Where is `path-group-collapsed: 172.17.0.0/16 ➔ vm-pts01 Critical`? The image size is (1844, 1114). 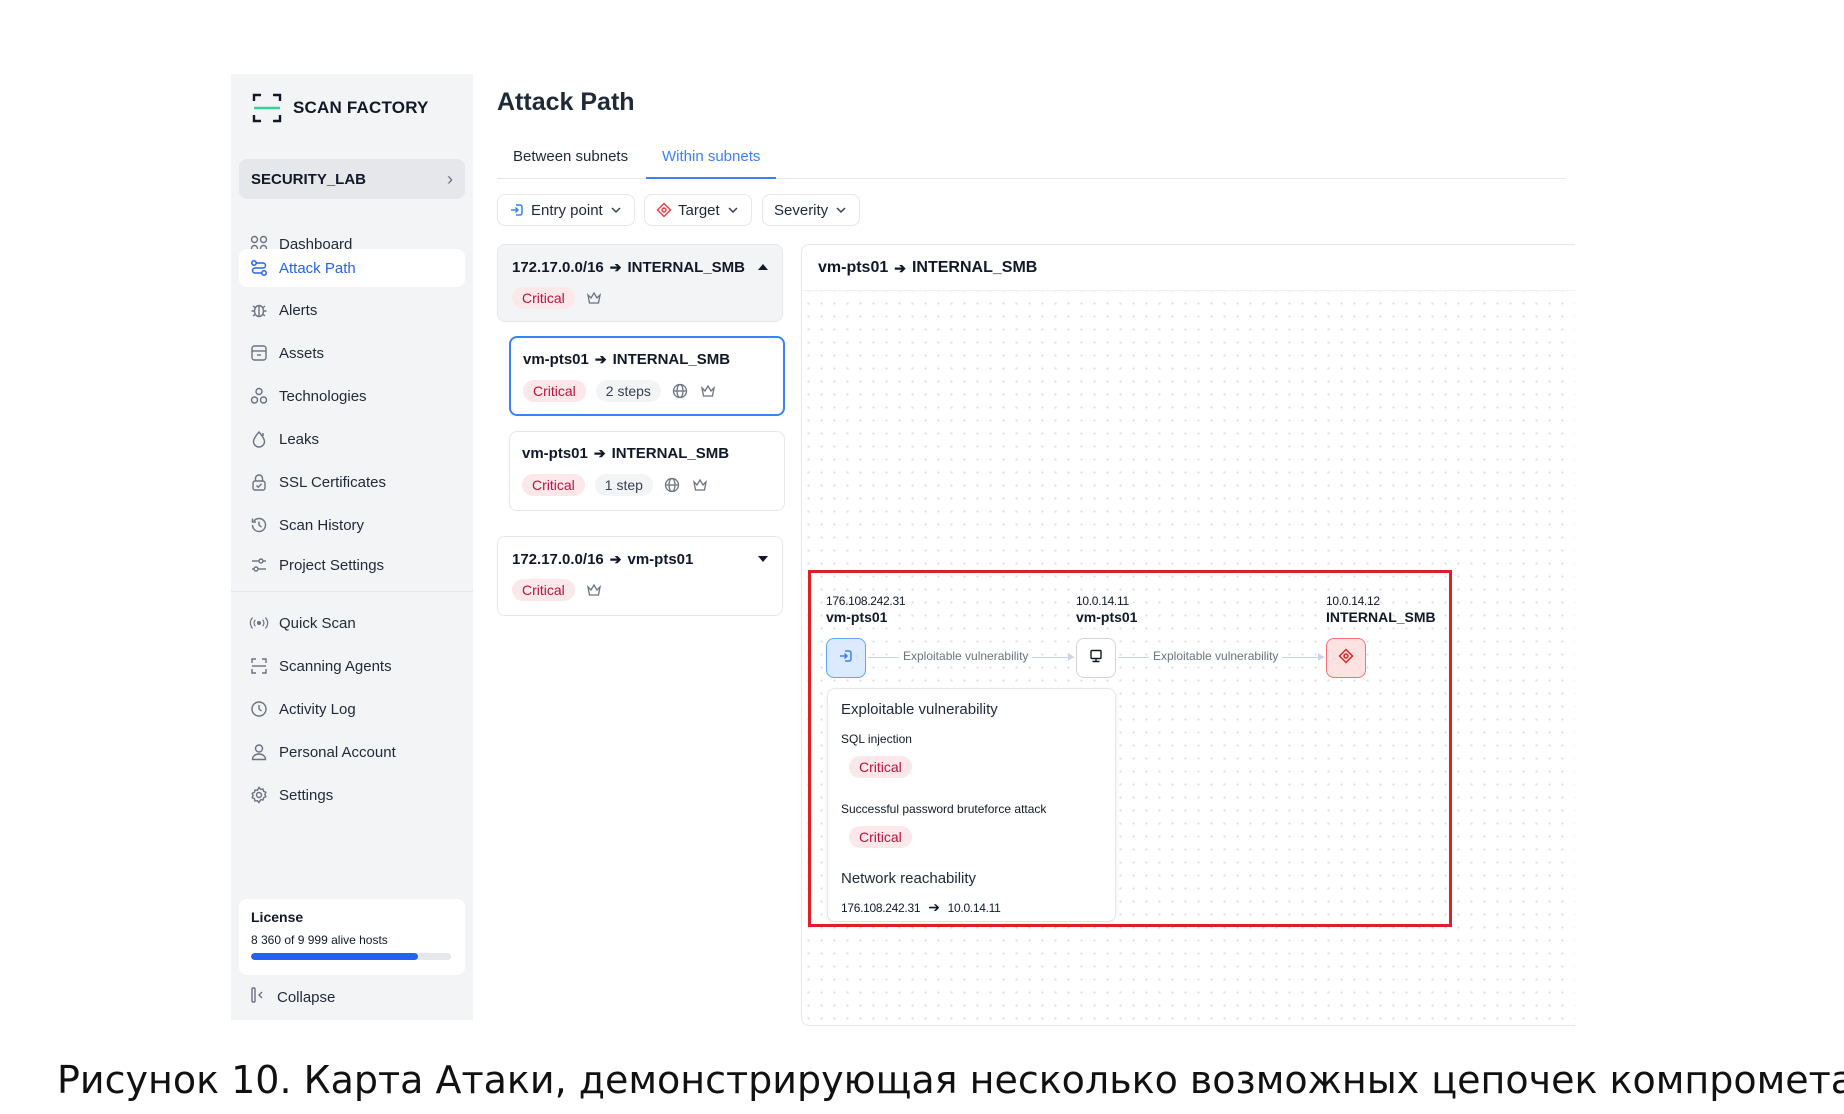
path-group-collapsed: 172.17.0.0/16 ➔ vm-pts01 Critical is located at coordinates (640, 576).